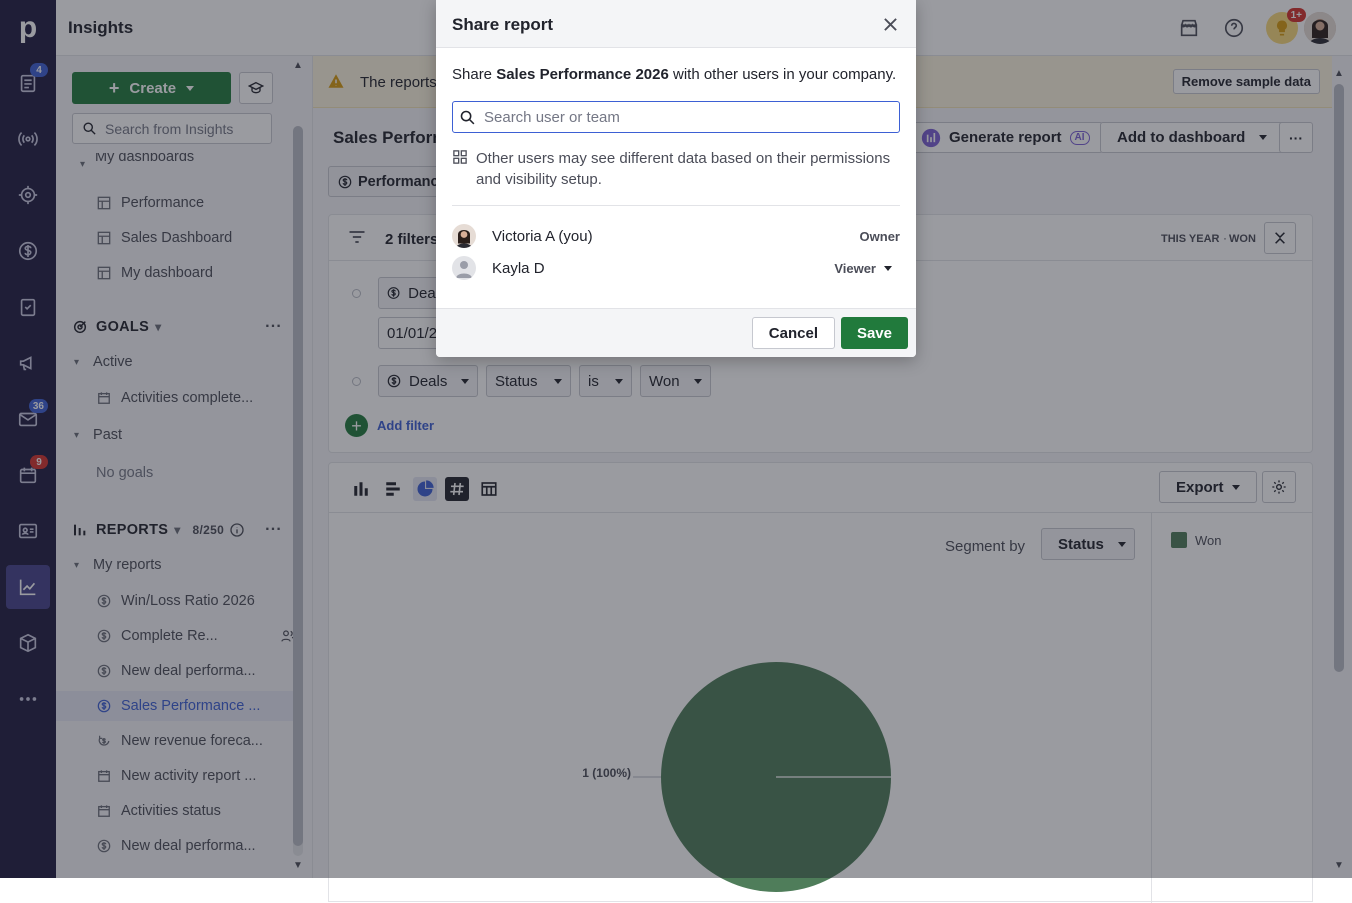 The image size is (1352, 903). What do you see at coordinates (467, 117) in the screenshot?
I see `search-icon` at bounding box center [467, 117].